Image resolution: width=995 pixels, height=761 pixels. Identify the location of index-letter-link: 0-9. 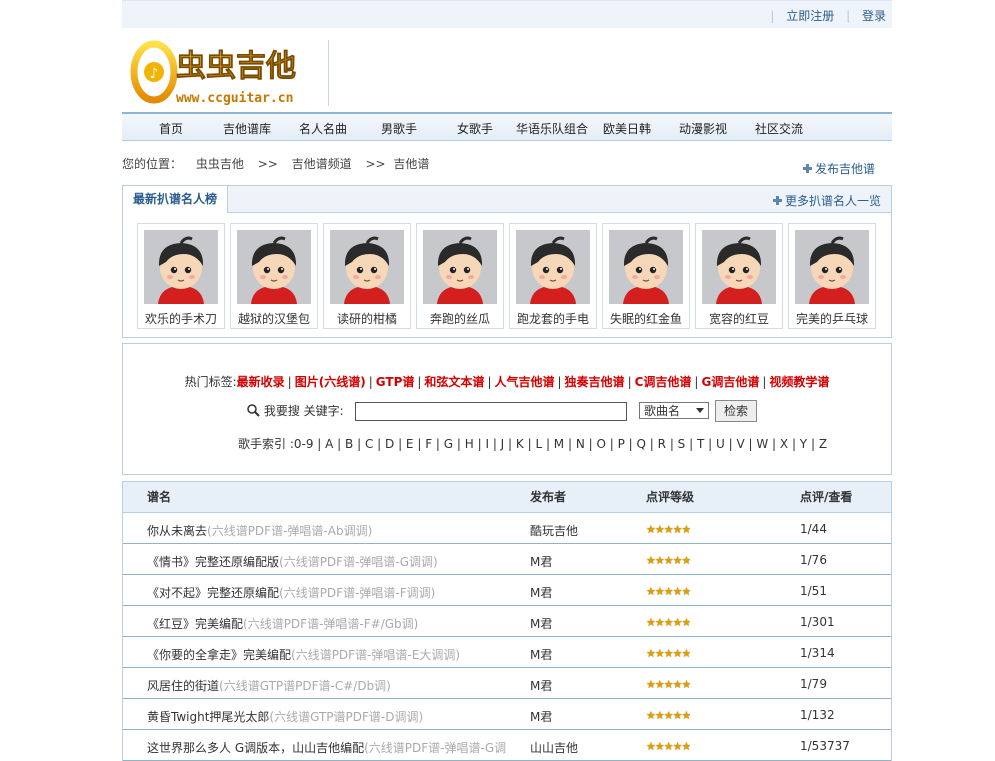
(304, 444).